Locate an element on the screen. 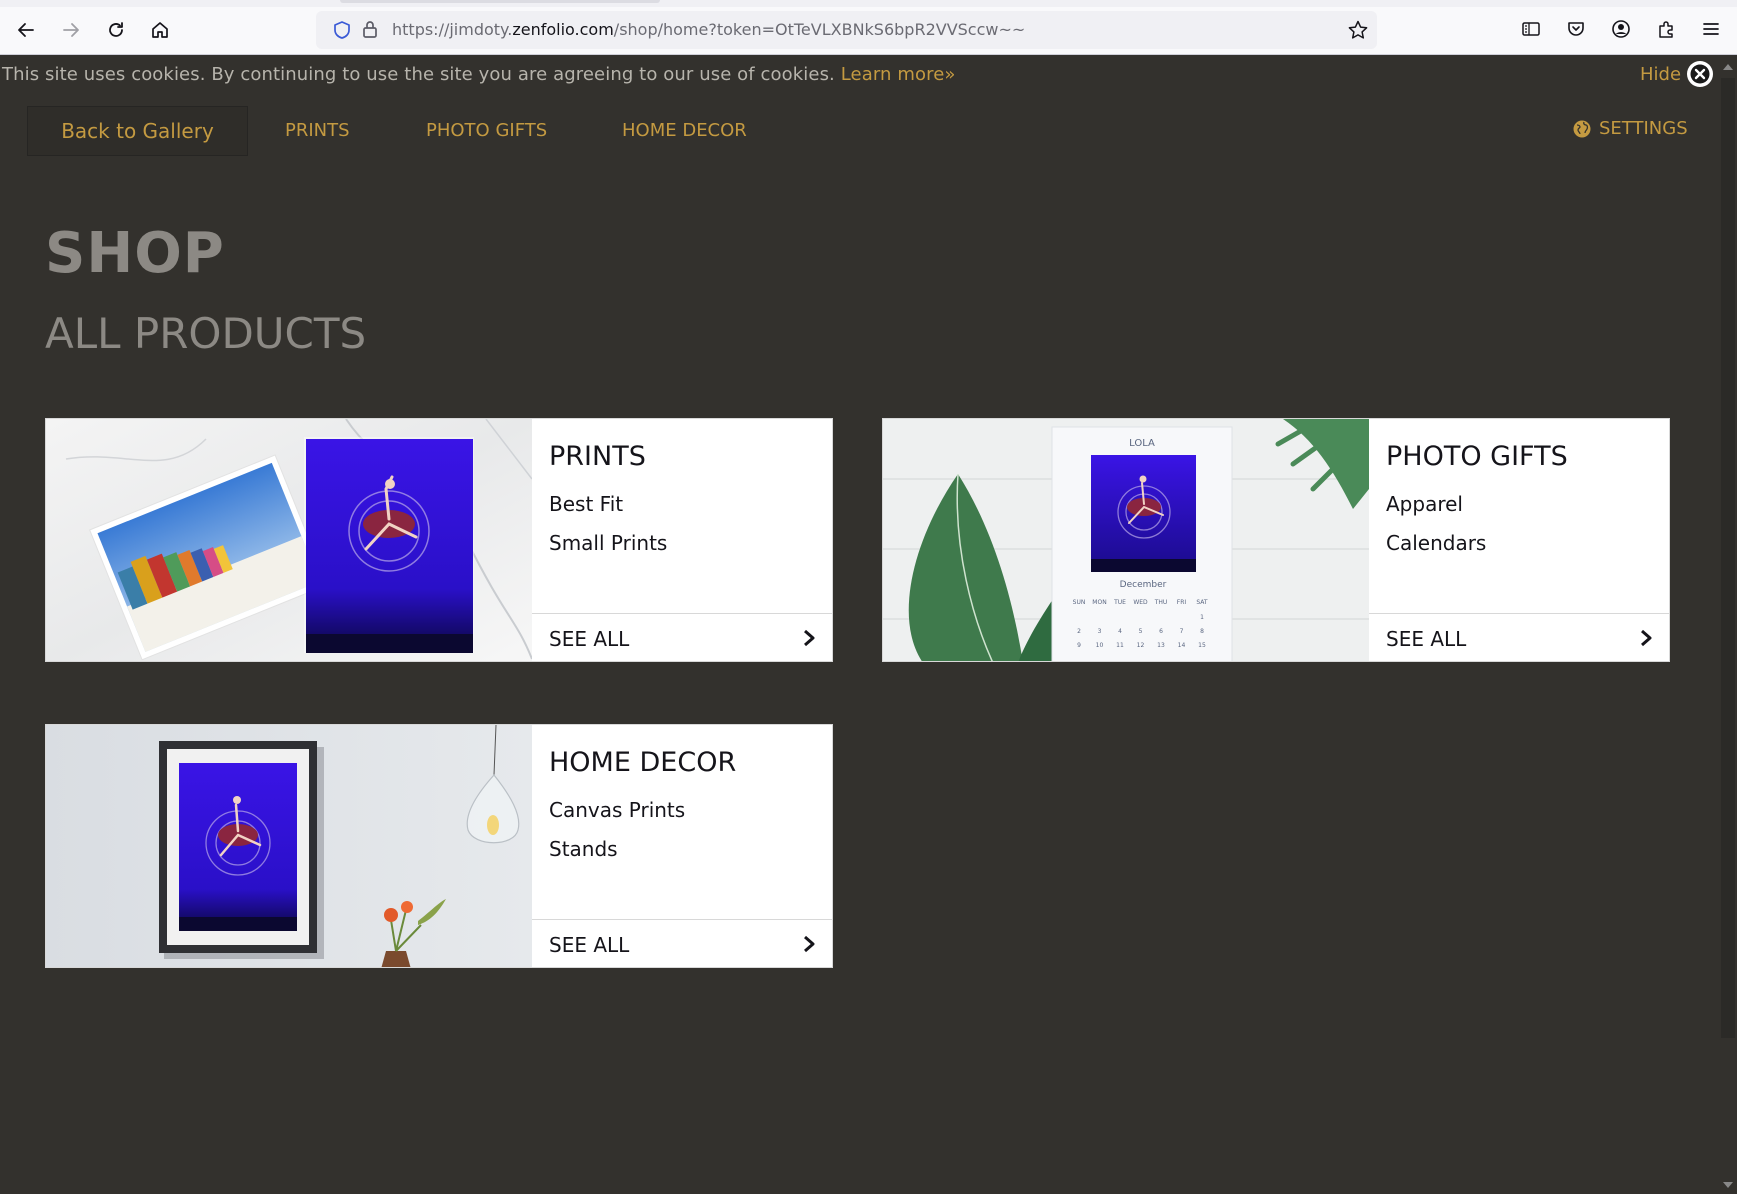  scroll-down-icon is located at coordinates (1728, 1185).